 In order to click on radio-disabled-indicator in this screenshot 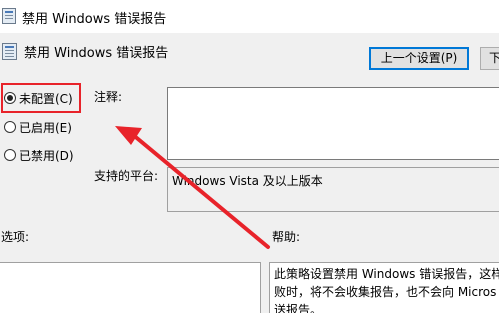, I will do `click(10, 155)`.